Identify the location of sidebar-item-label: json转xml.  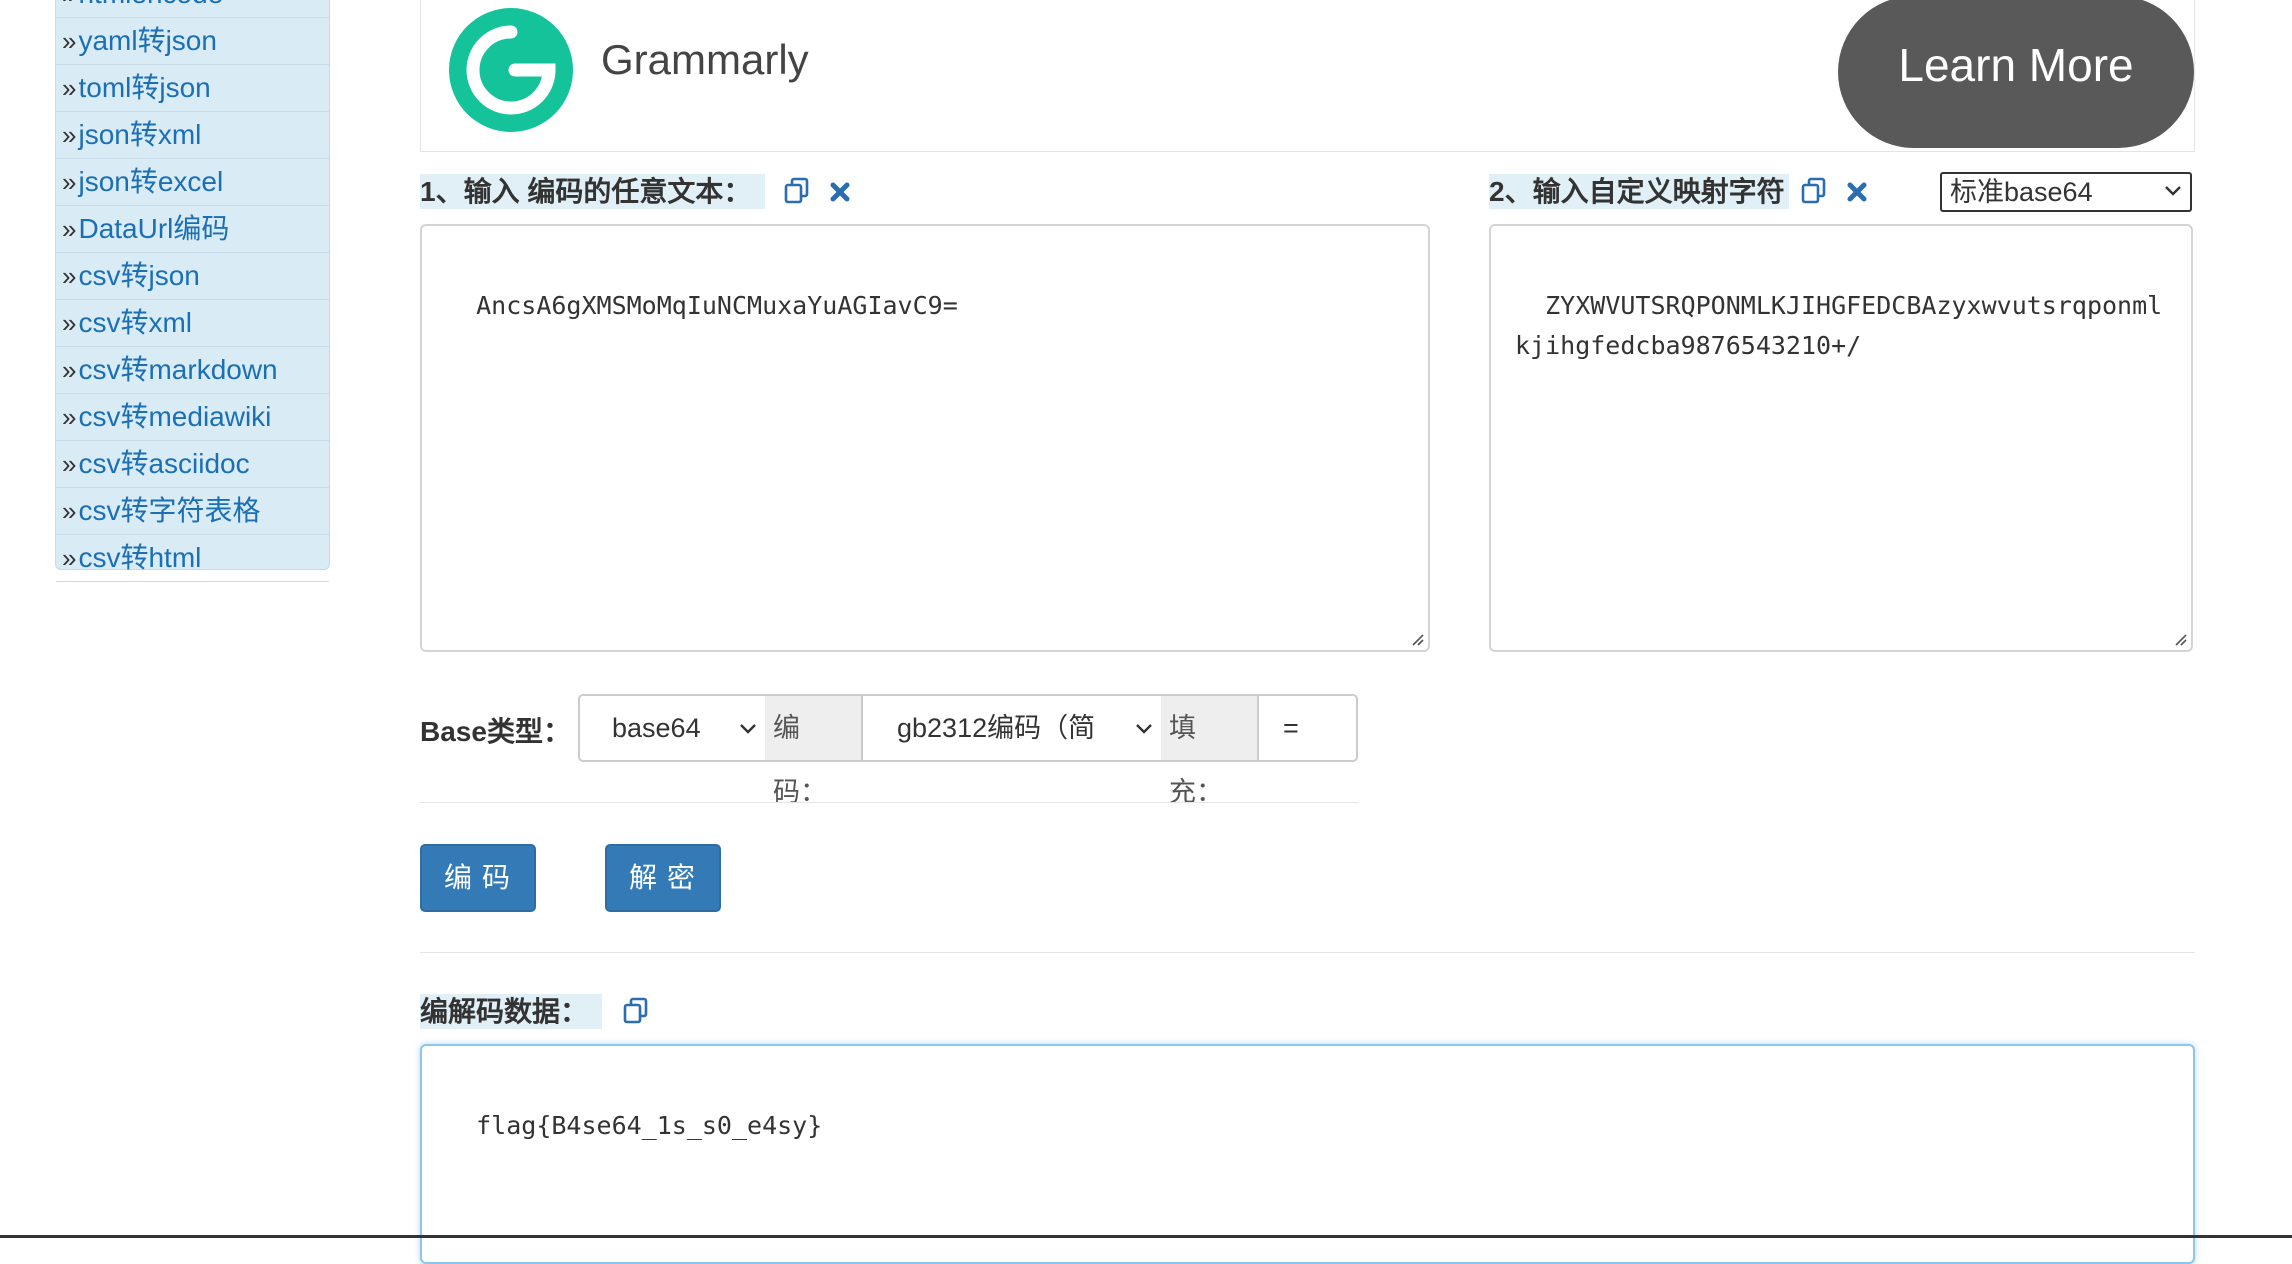
(140, 134).